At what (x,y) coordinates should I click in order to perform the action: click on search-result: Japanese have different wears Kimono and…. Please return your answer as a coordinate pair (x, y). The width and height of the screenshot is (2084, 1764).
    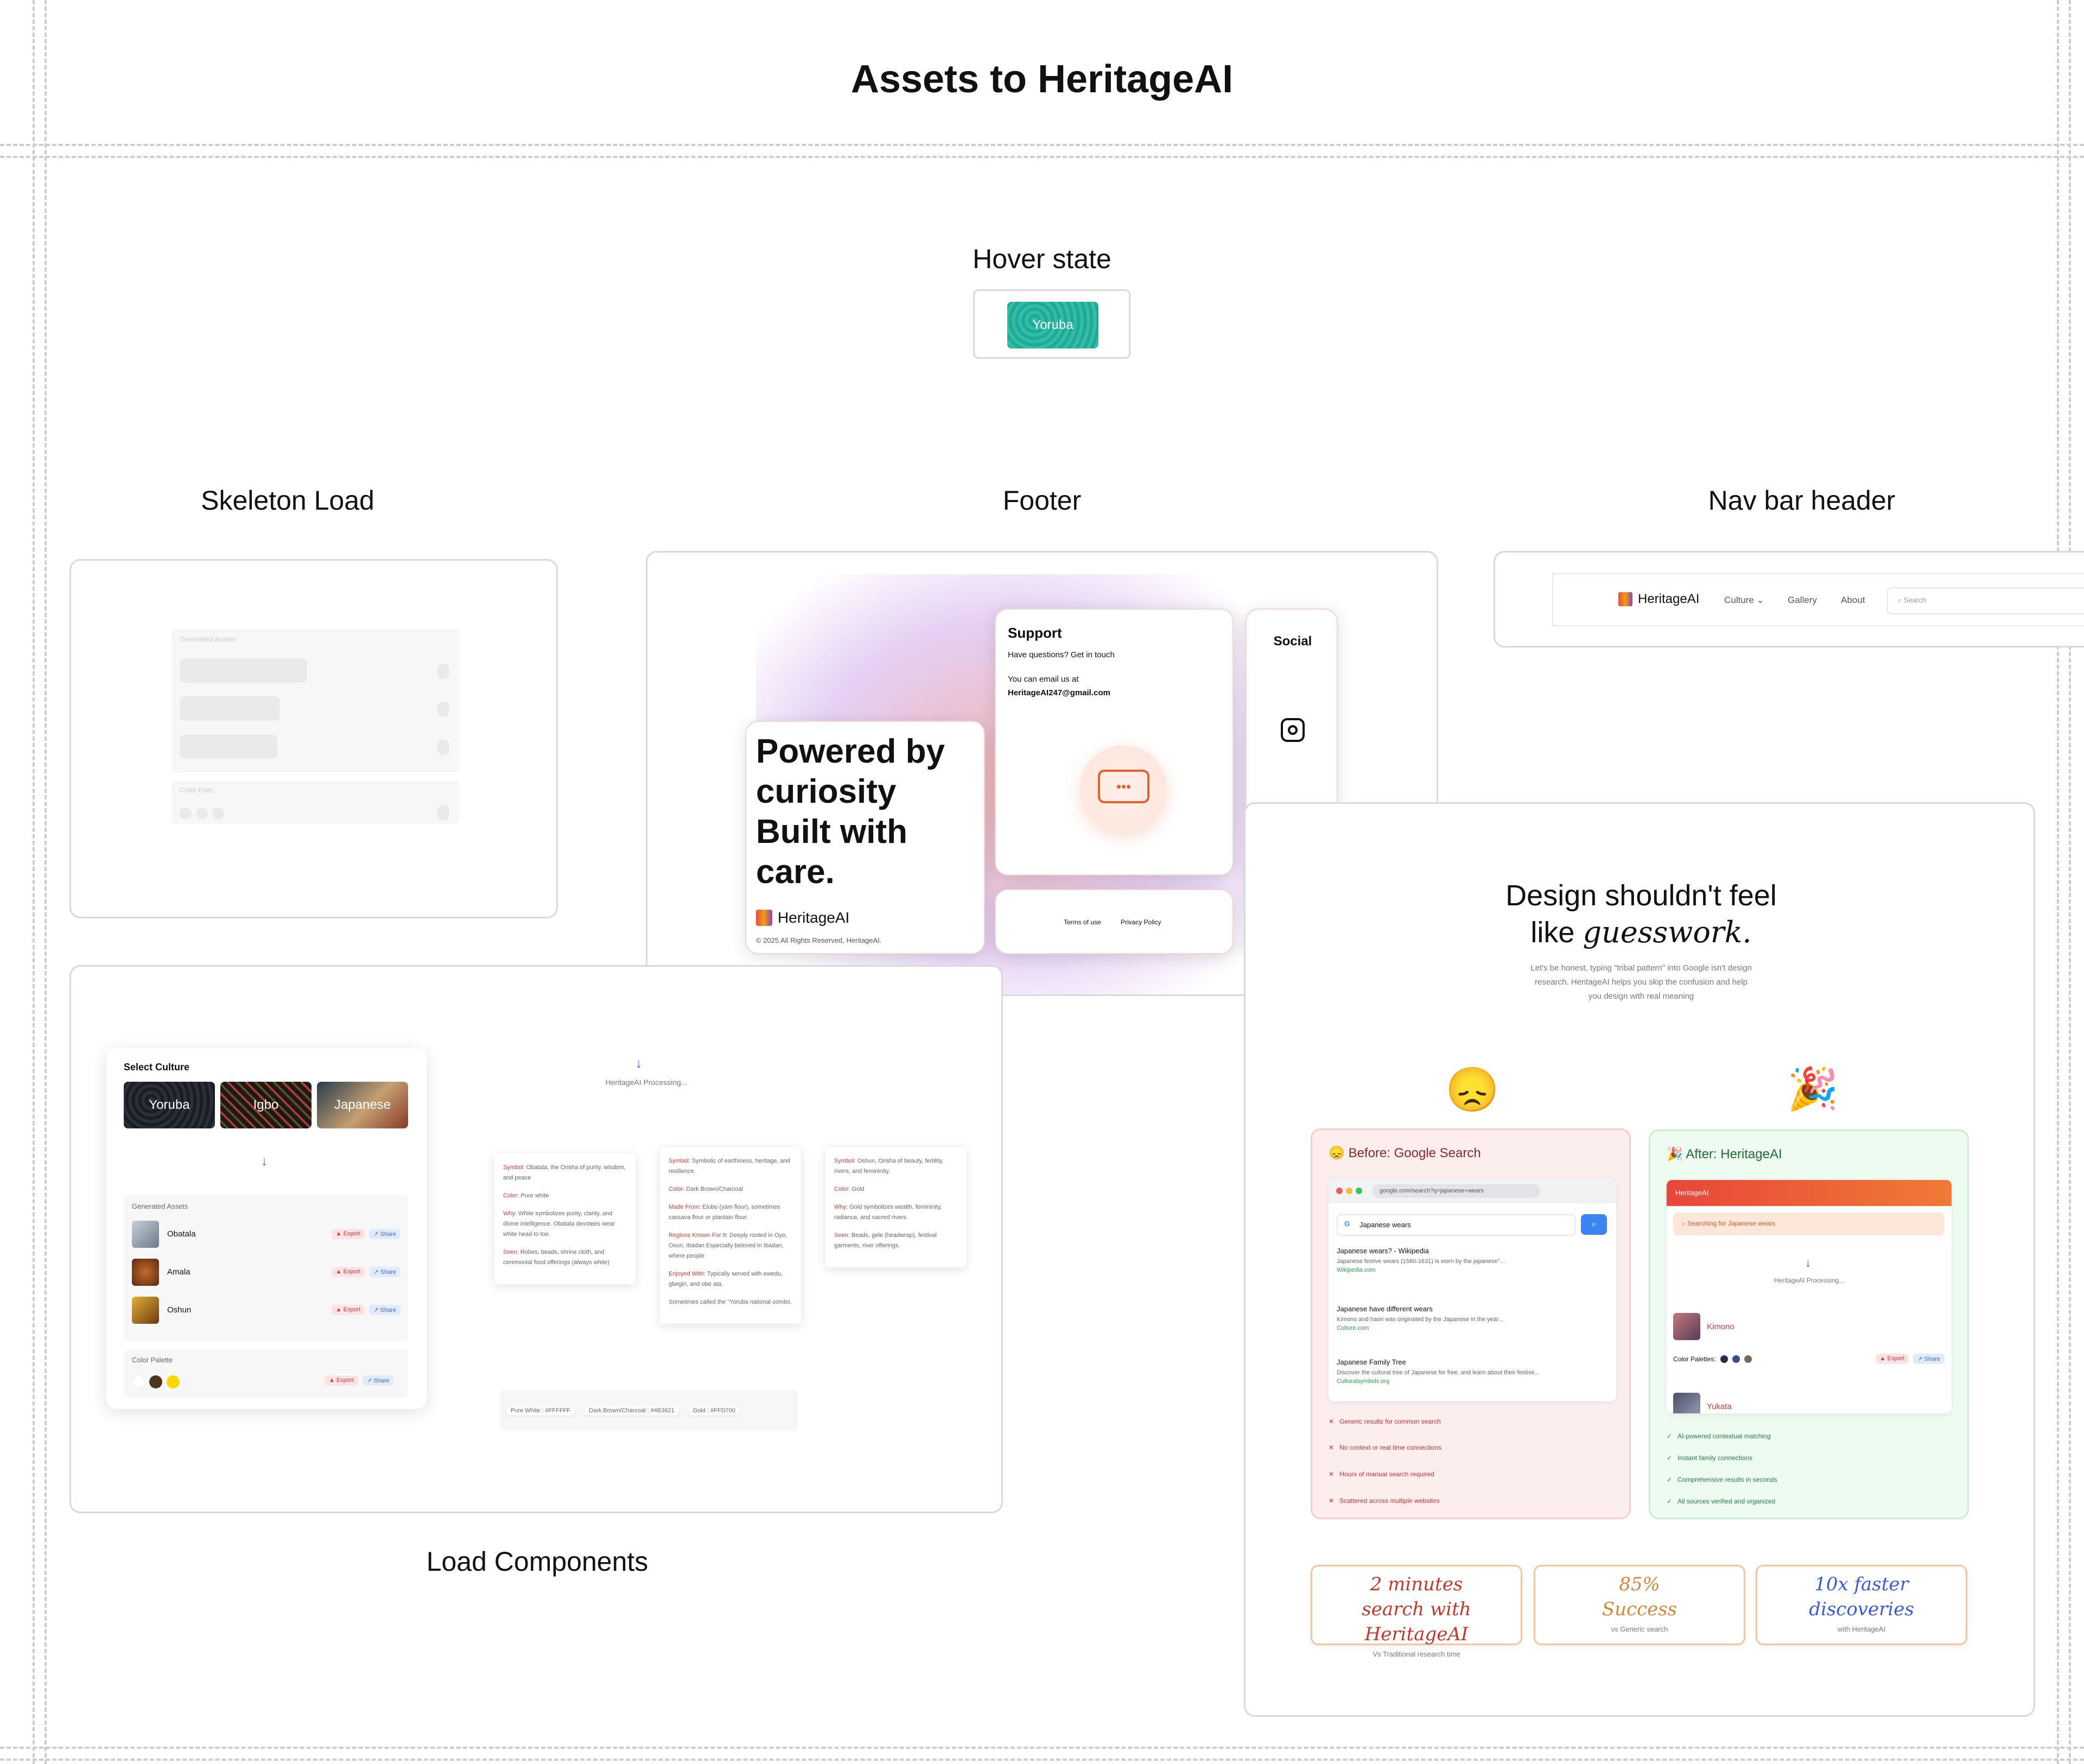
    Looking at the image, I should click on (1473, 1318).